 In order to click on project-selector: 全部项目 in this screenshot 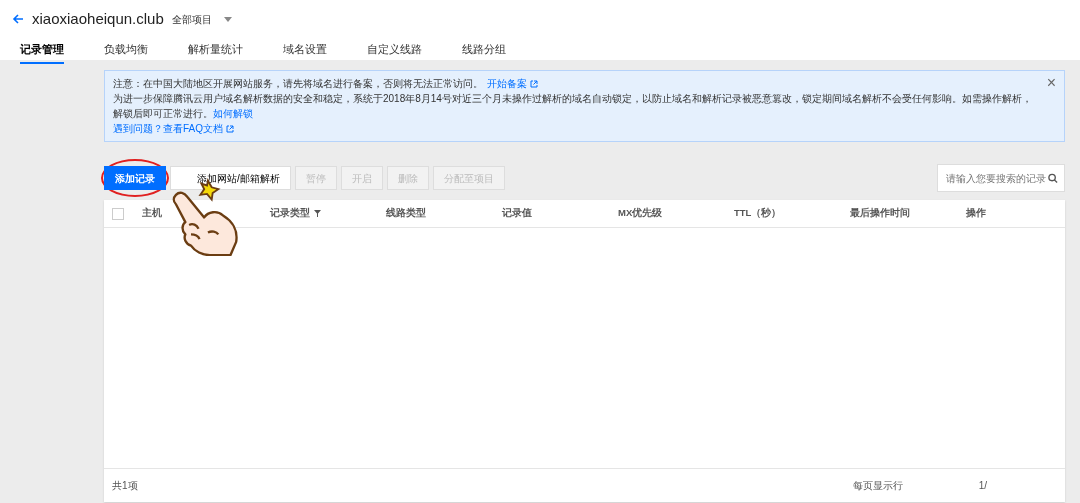, I will do `click(191, 19)`.